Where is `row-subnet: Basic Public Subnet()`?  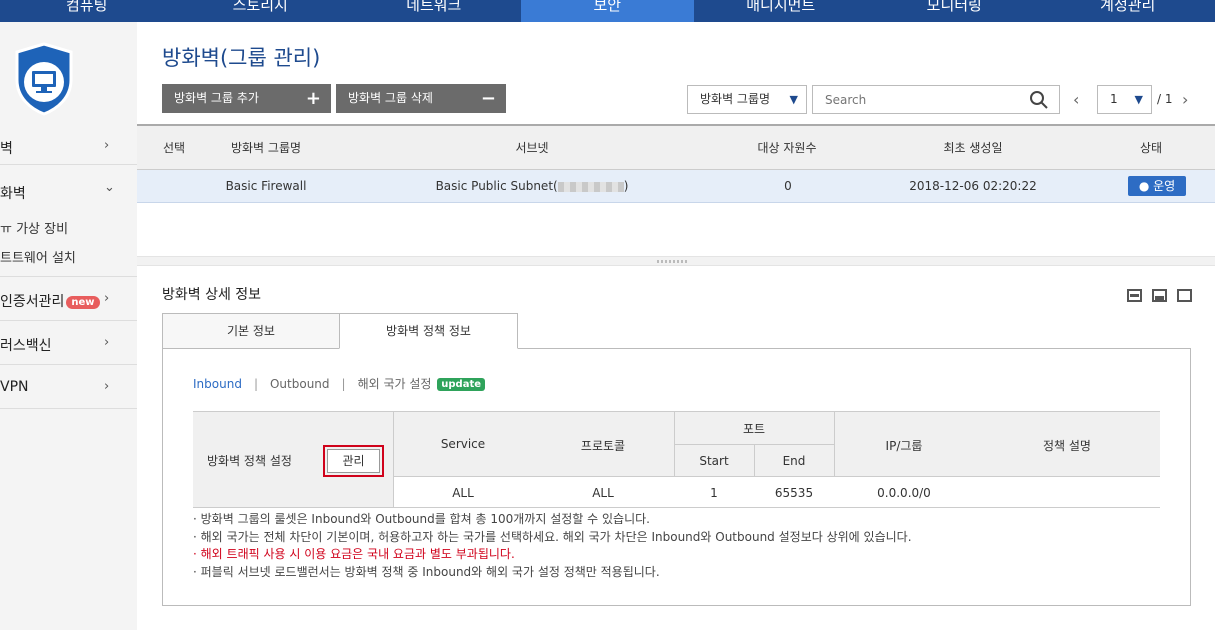 row-subnet: Basic Public Subnet() is located at coordinates (532, 186).